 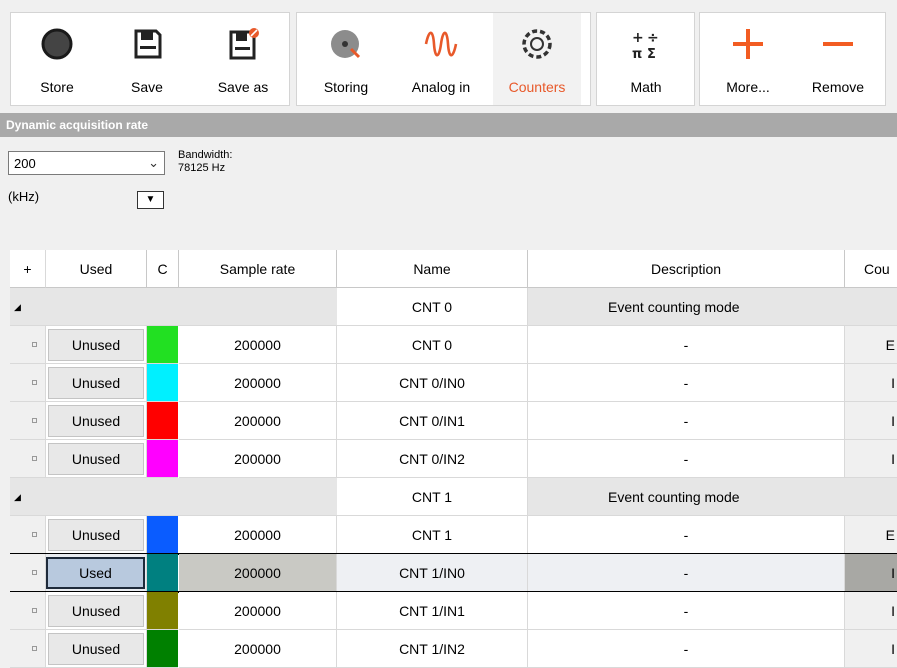 I want to click on ribbon-group-file: Store Save Save as, so click(x=150, y=59).